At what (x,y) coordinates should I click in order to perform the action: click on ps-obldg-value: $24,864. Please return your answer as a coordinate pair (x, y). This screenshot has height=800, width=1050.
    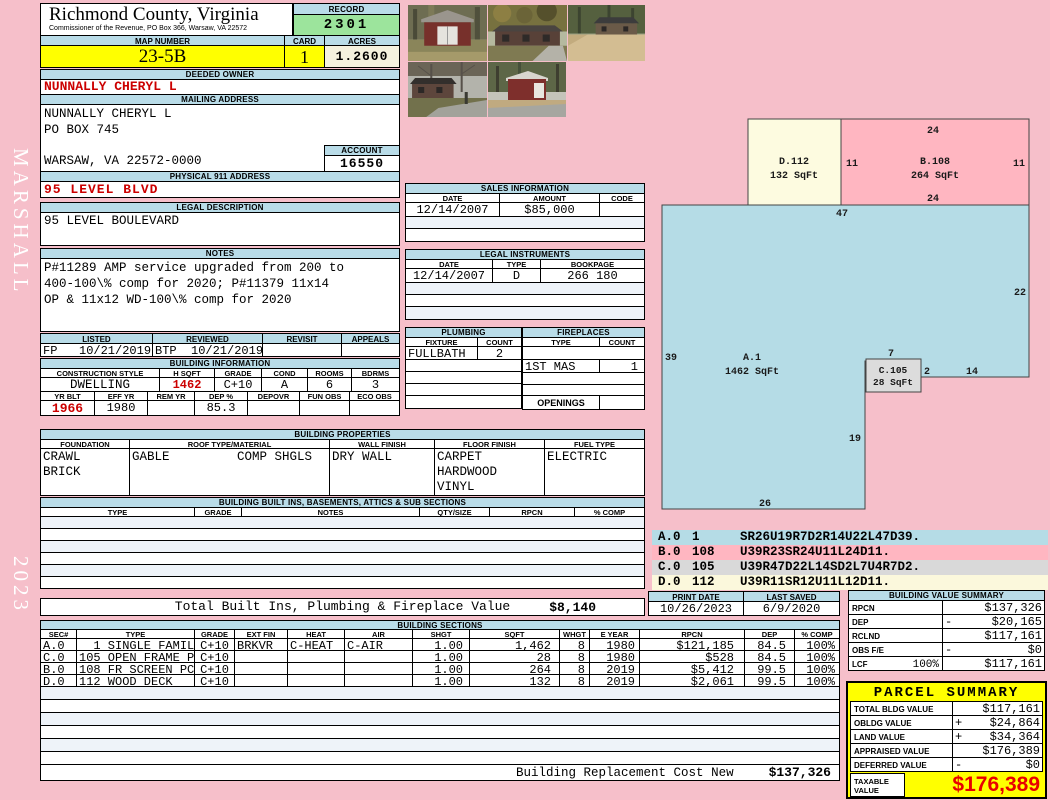
    Looking at the image, I should click on (1014, 723).